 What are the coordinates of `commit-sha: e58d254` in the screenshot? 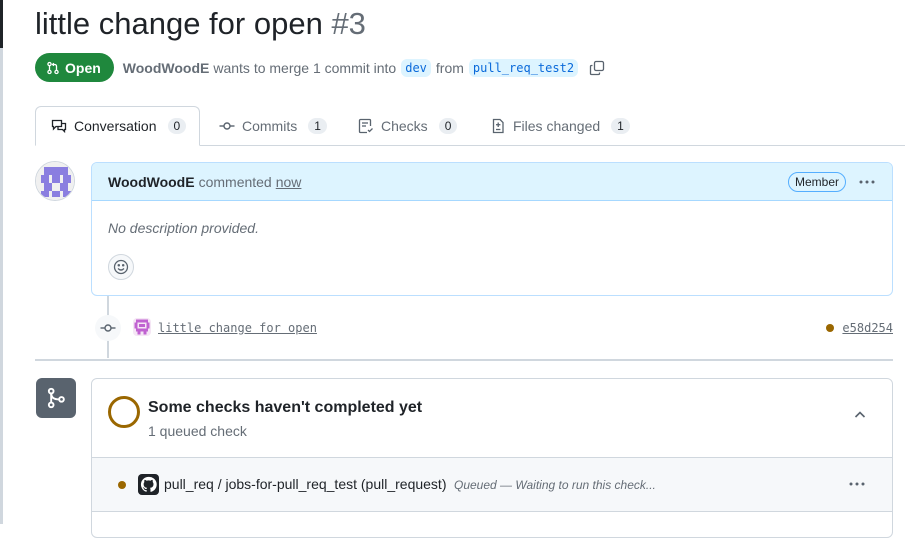 It's located at (859, 328).